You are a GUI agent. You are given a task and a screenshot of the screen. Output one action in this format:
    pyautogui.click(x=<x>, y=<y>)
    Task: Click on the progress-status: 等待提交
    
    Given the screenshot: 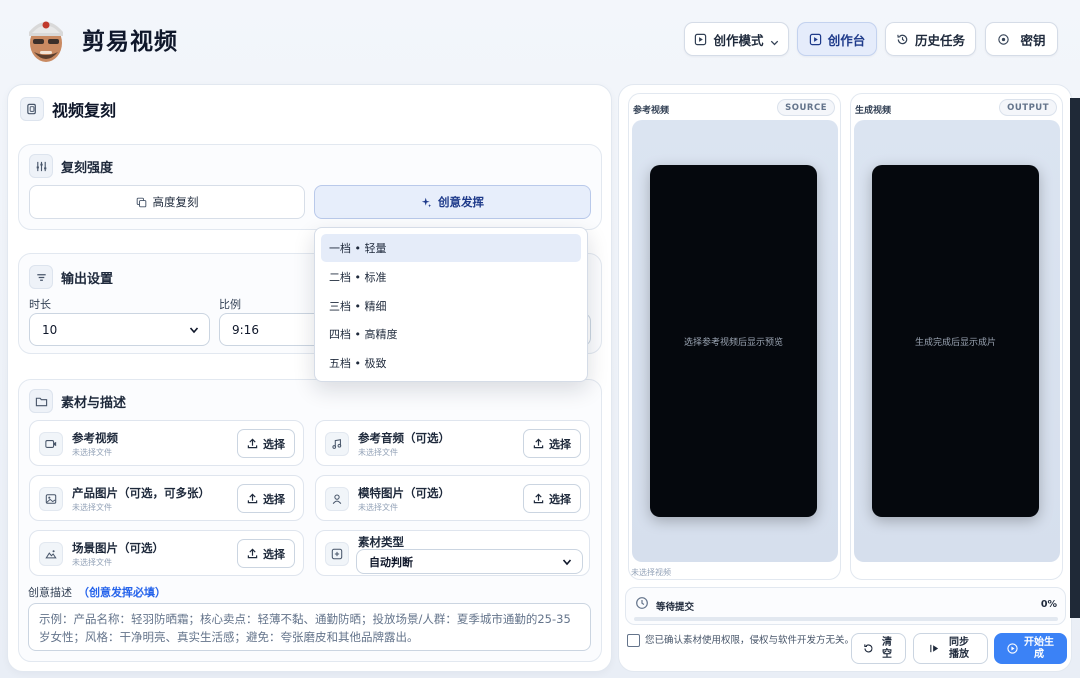 What is the action you would take?
    pyautogui.click(x=675, y=607)
    